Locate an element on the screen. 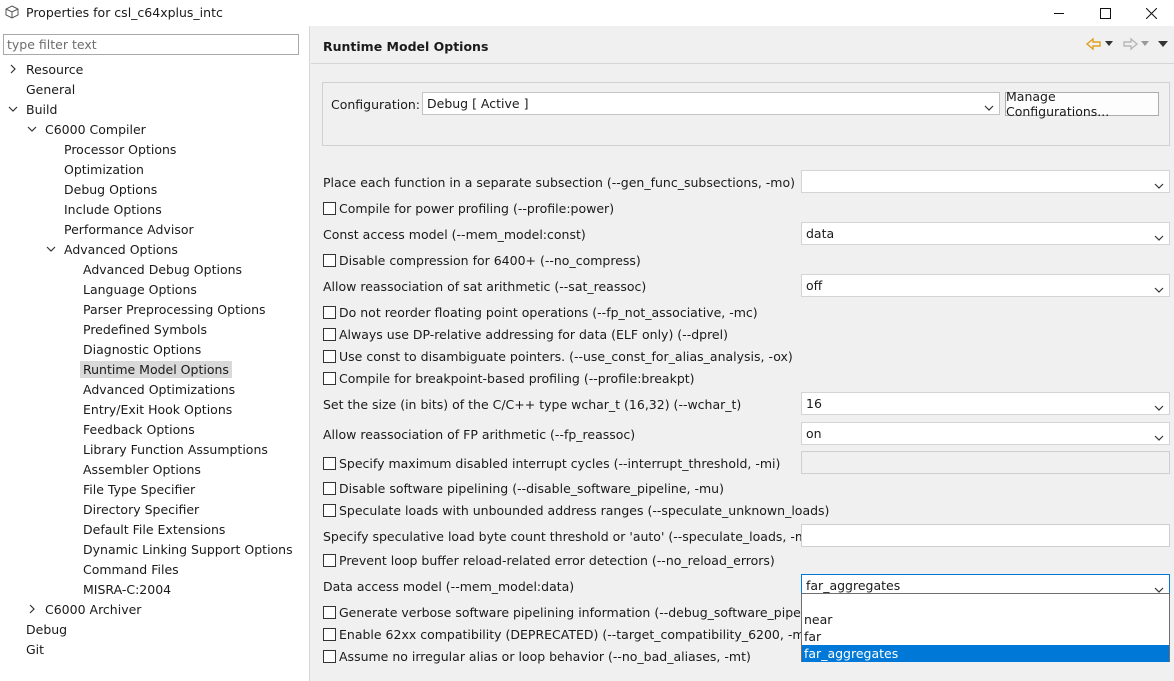  tree-item-label: Debug Options is located at coordinates (111, 189).